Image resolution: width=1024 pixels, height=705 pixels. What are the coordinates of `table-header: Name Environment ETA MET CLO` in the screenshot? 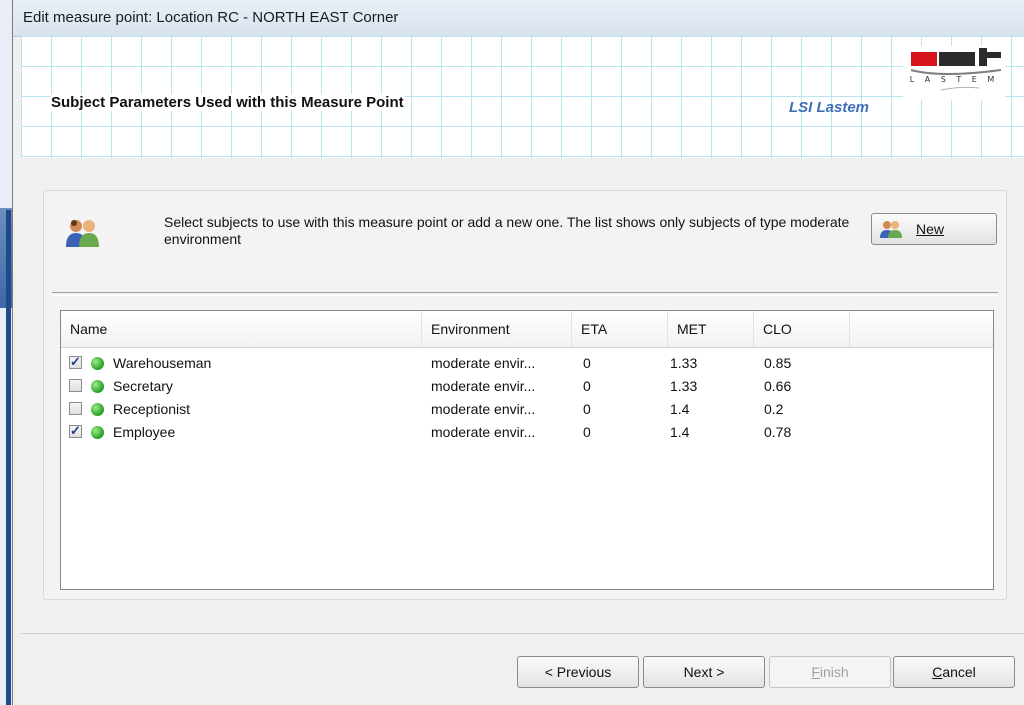 It's located at (527, 329).